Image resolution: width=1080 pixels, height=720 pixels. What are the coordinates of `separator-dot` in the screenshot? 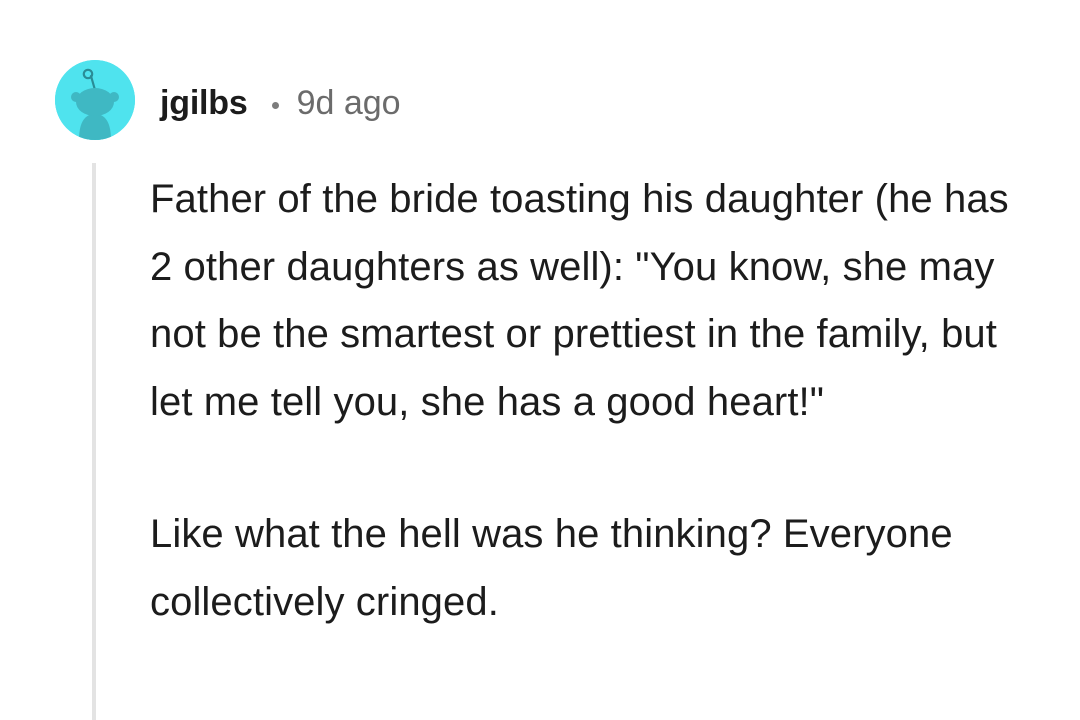 It's located at (275, 105).